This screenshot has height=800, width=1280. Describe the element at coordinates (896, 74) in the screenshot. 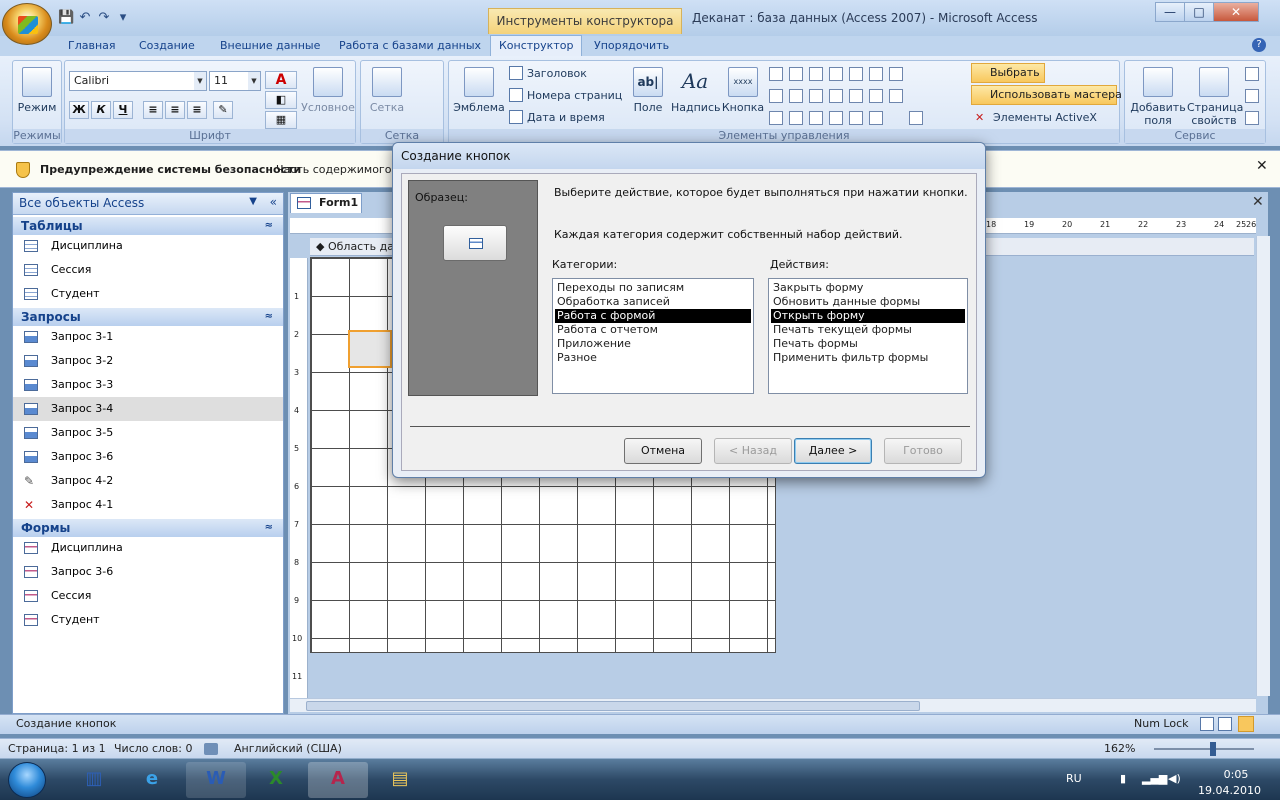

I see `unbound-object-icon` at that location.